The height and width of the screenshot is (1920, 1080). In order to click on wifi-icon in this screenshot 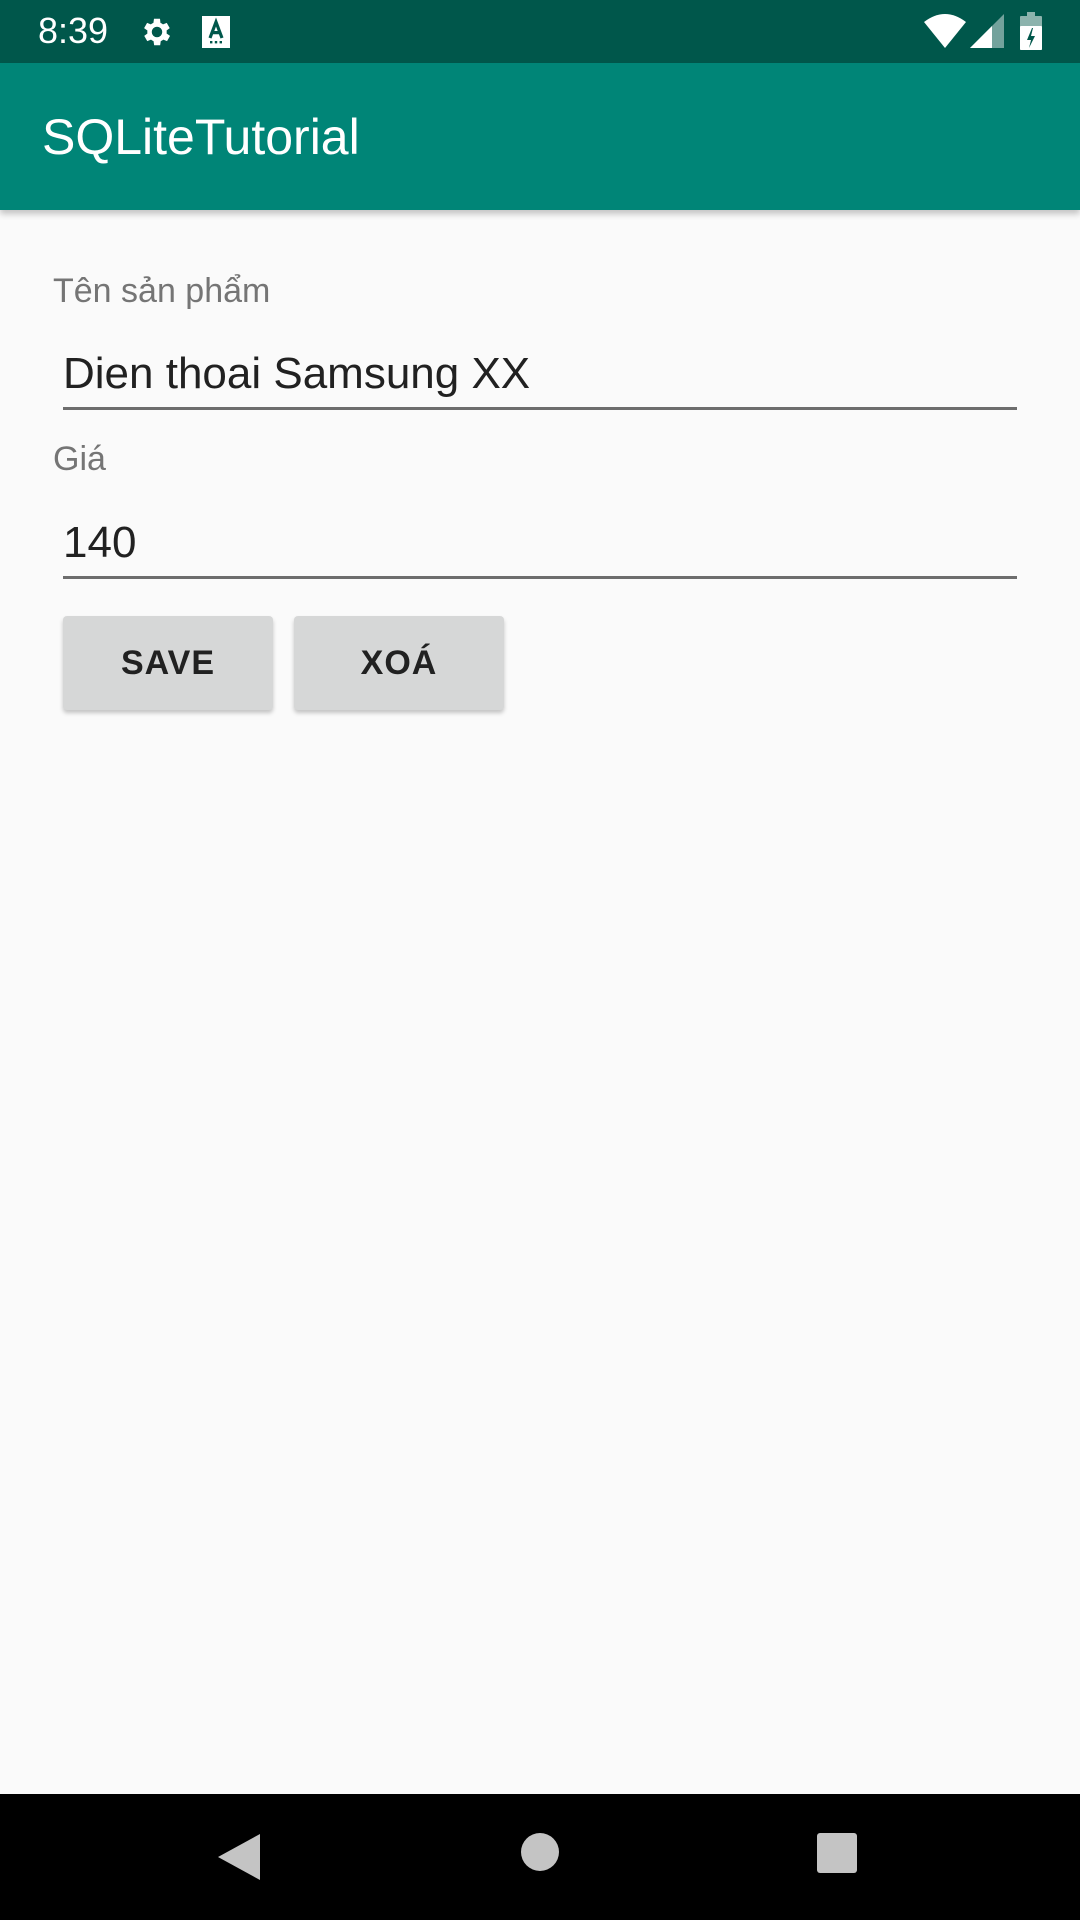, I will do `click(945, 31)`.